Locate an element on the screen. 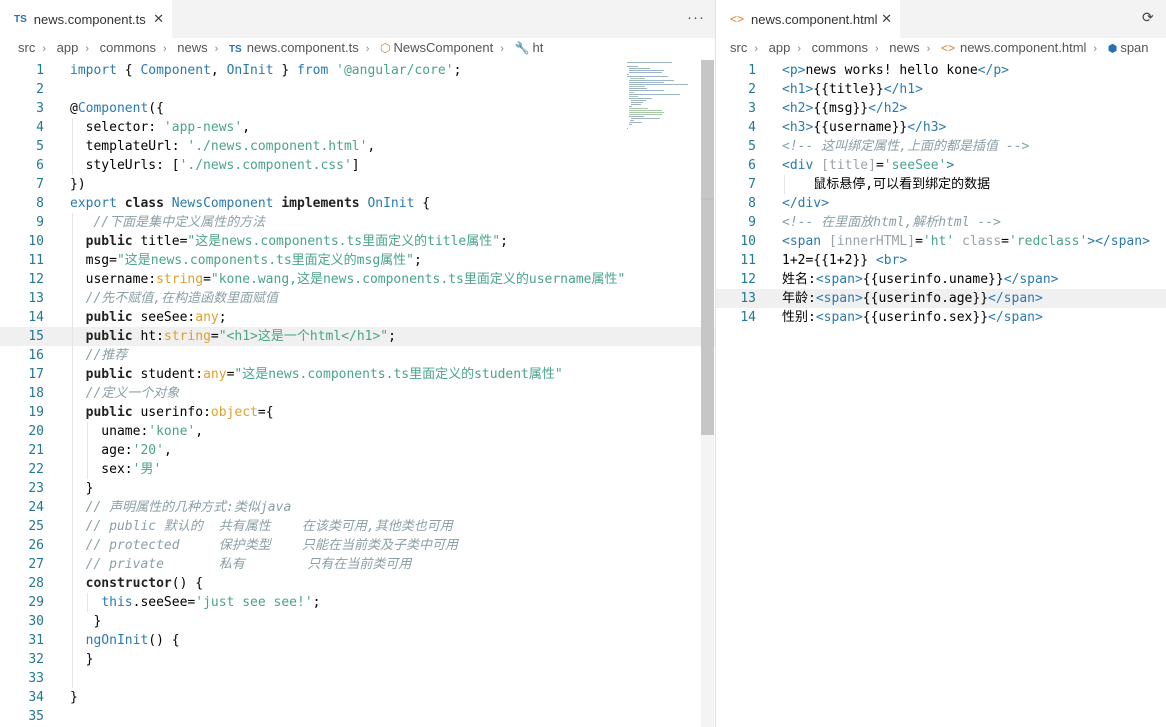 The image size is (1166, 727). line-number: 16 is located at coordinates (36, 355).